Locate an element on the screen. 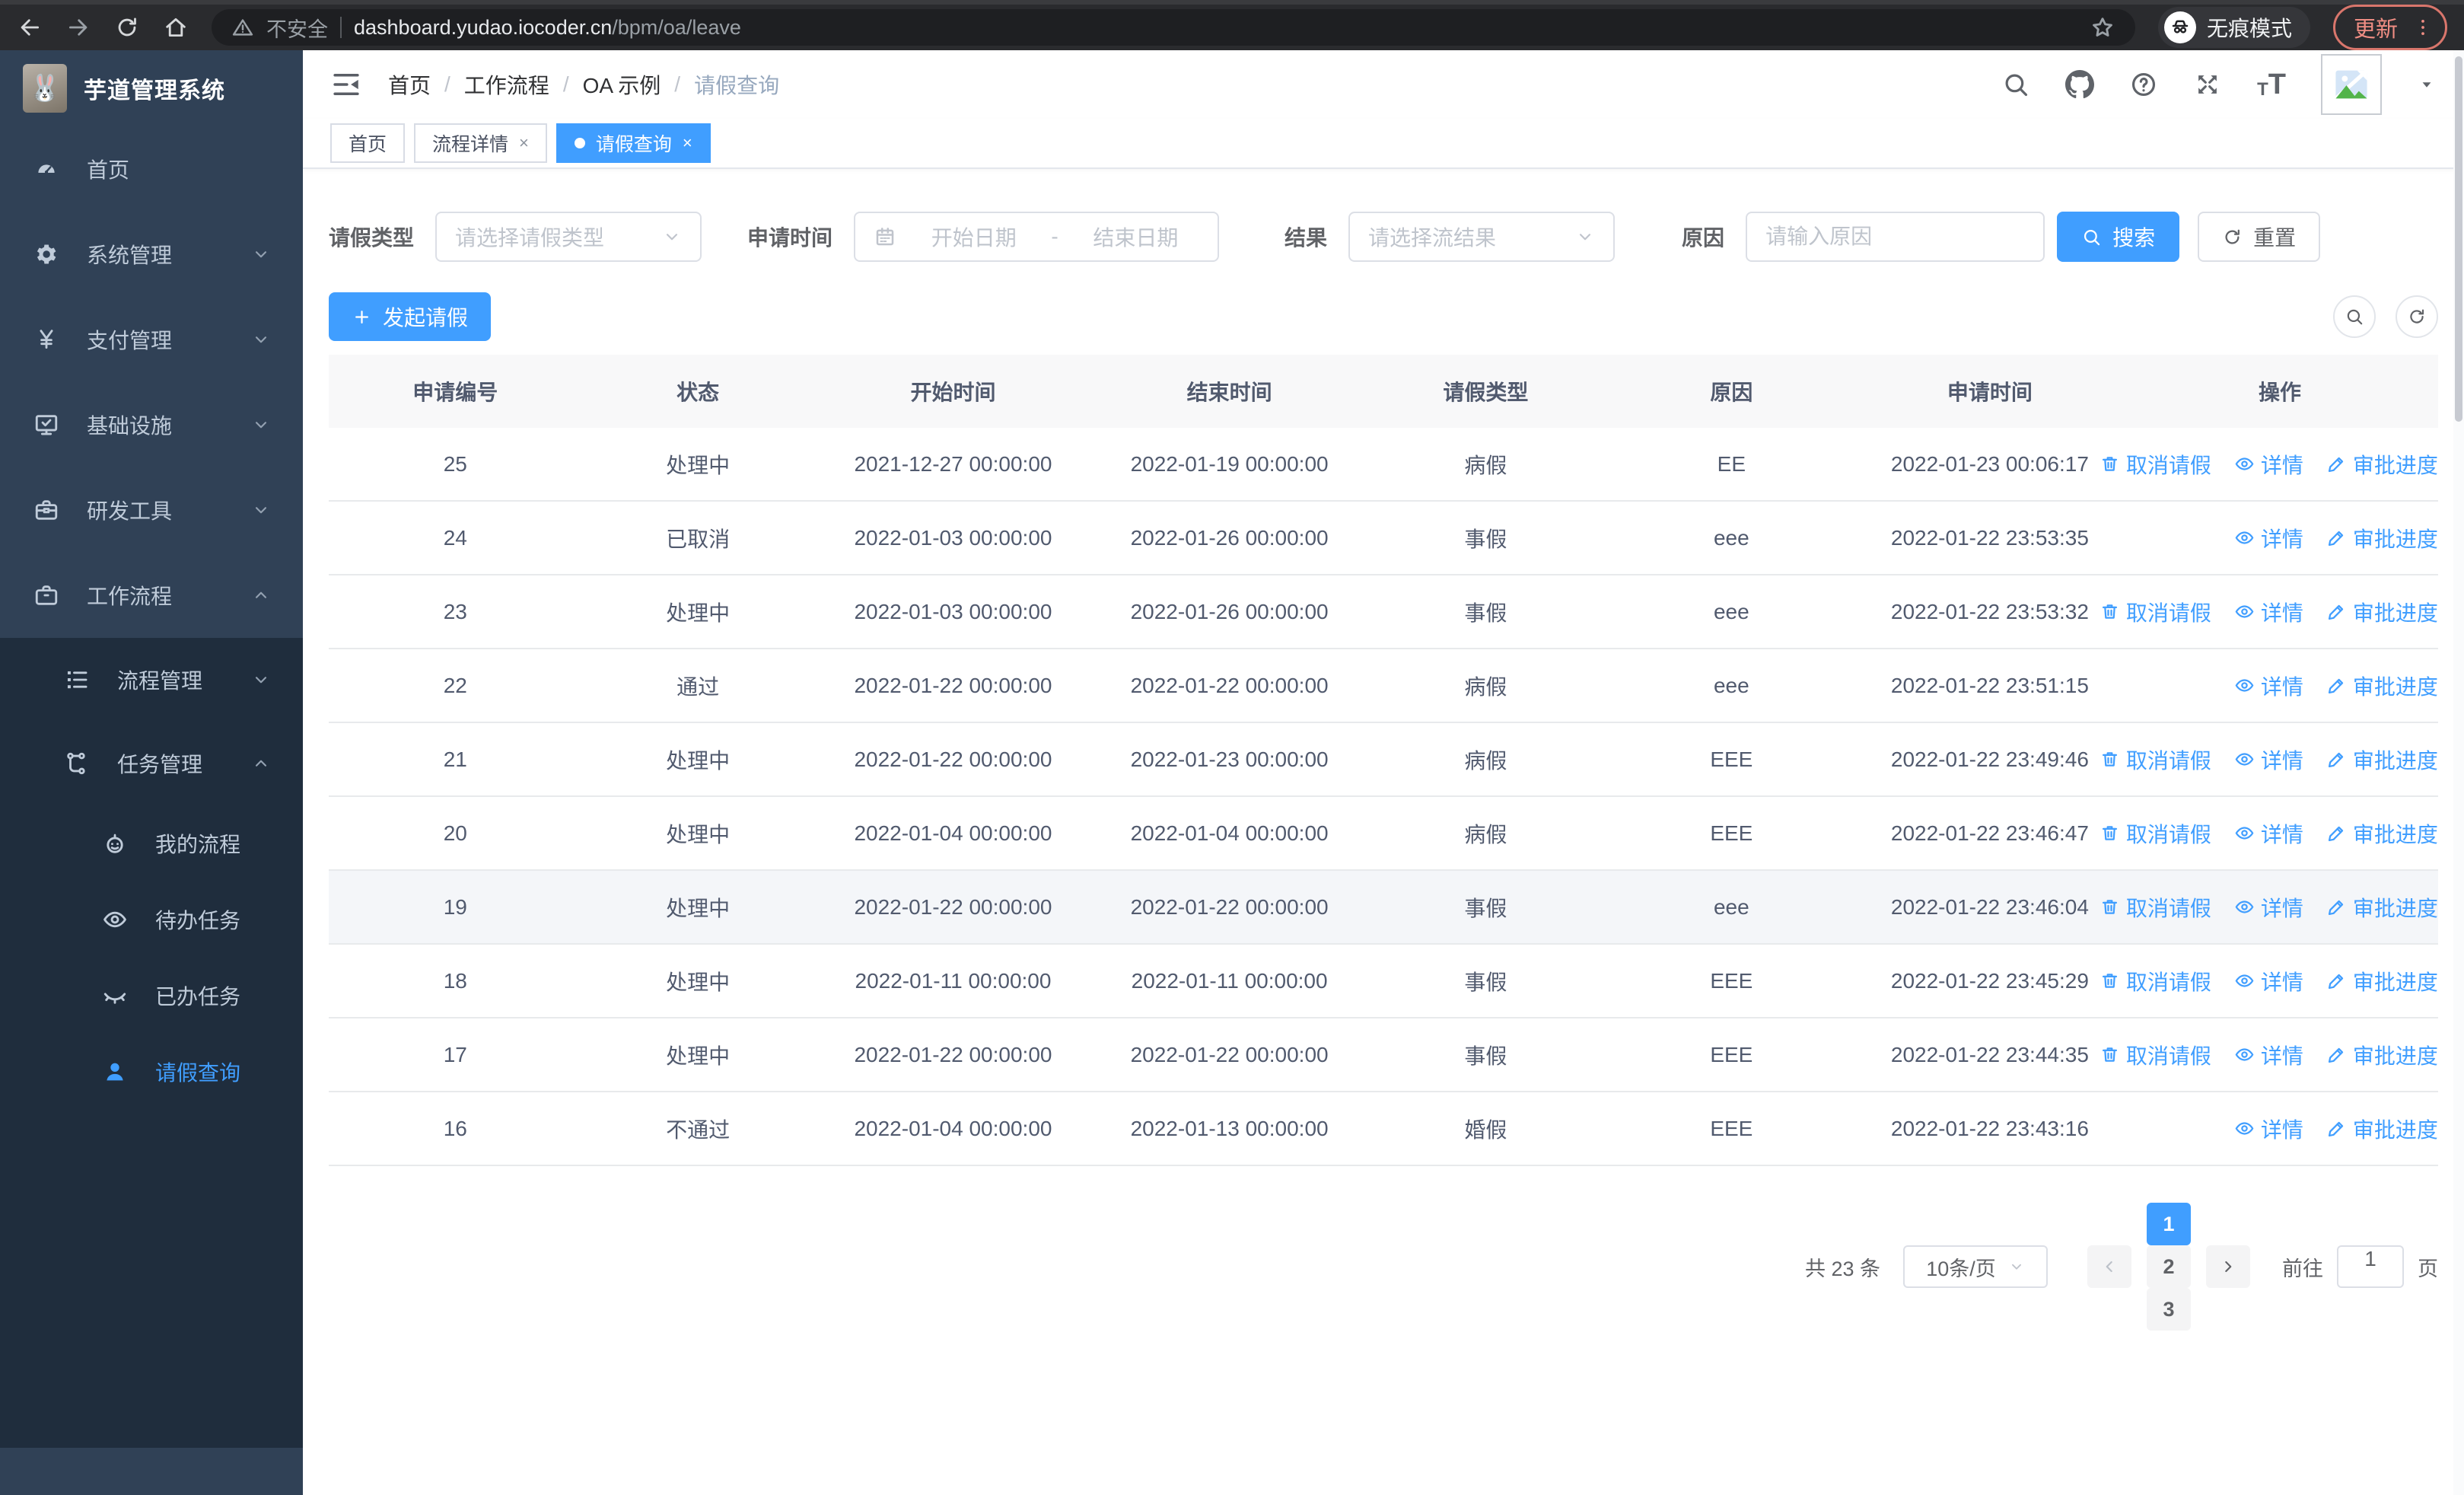 Image resolution: width=2464 pixels, height=1495 pixels. github-icon is located at coordinates (2080, 85).